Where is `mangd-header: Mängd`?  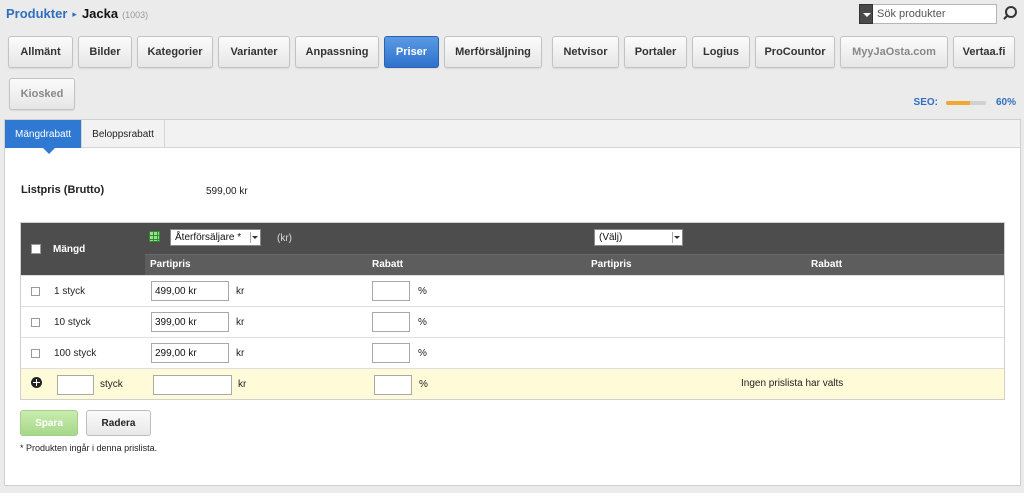 mangd-header: Mängd is located at coordinates (83, 249).